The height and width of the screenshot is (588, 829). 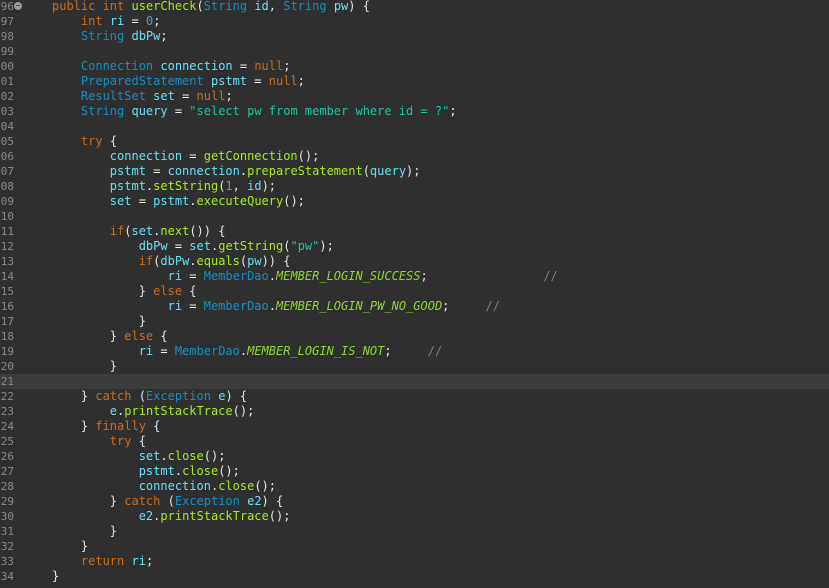 What do you see at coordinates (7, 36) in the screenshot?
I see `line-number: 98` at bounding box center [7, 36].